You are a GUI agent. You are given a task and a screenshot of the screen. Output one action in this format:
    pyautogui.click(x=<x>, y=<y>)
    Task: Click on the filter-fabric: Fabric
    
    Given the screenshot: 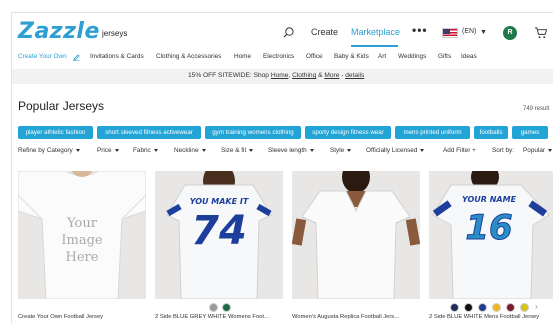 What is the action you would take?
    pyautogui.click(x=145, y=150)
    